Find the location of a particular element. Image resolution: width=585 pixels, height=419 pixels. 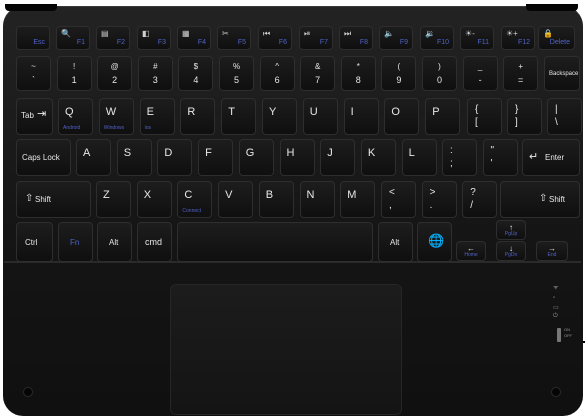

key-b: B is located at coordinates (276, 199).